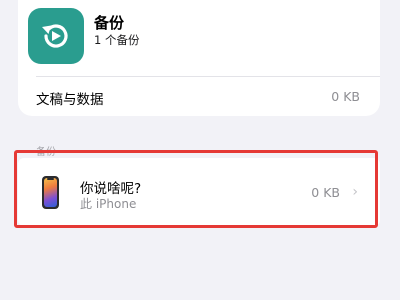  What do you see at coordinates (56, 36) in the screenshot?
I see `backup-icon` at bounding box center [56, 36].